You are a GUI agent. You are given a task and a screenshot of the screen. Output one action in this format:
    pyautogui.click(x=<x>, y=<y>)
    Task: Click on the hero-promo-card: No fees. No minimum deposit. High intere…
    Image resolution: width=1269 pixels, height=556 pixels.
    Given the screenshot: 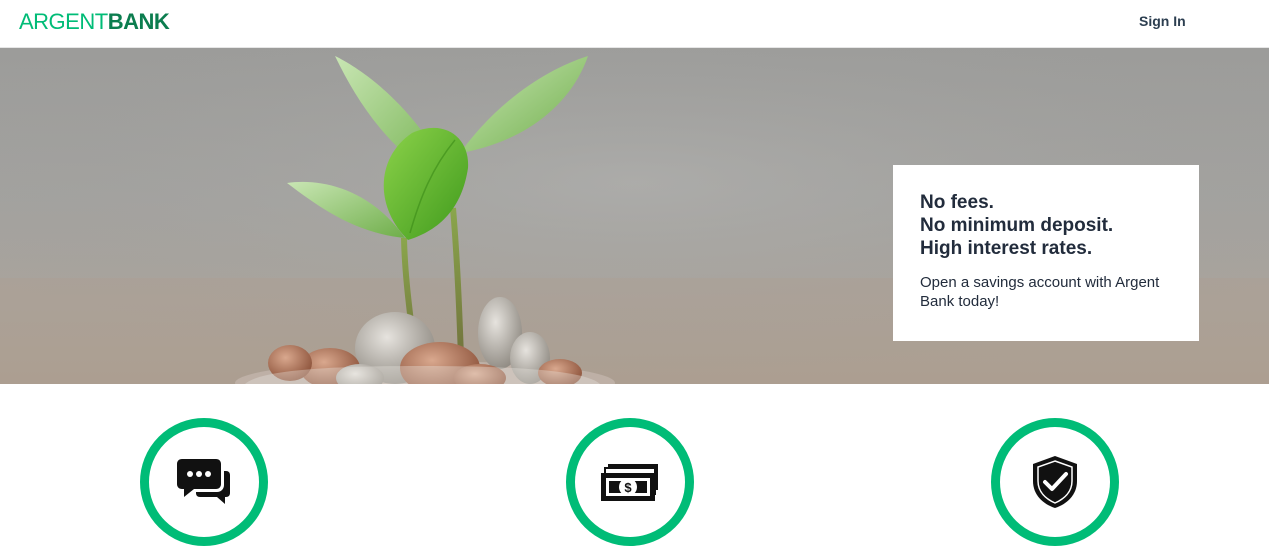 What is the action you would take?
    pyautogui.click(x=1046, y=253)
    